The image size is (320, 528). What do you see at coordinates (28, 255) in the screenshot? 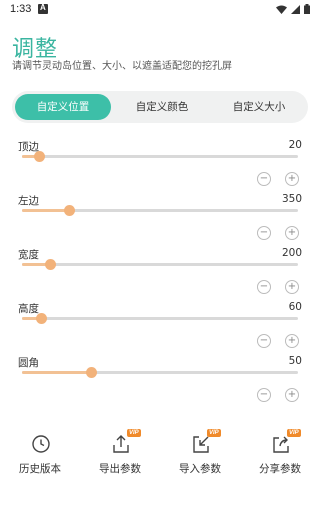
I see `setting-label: 宽度` at bounding box center [28, 255].